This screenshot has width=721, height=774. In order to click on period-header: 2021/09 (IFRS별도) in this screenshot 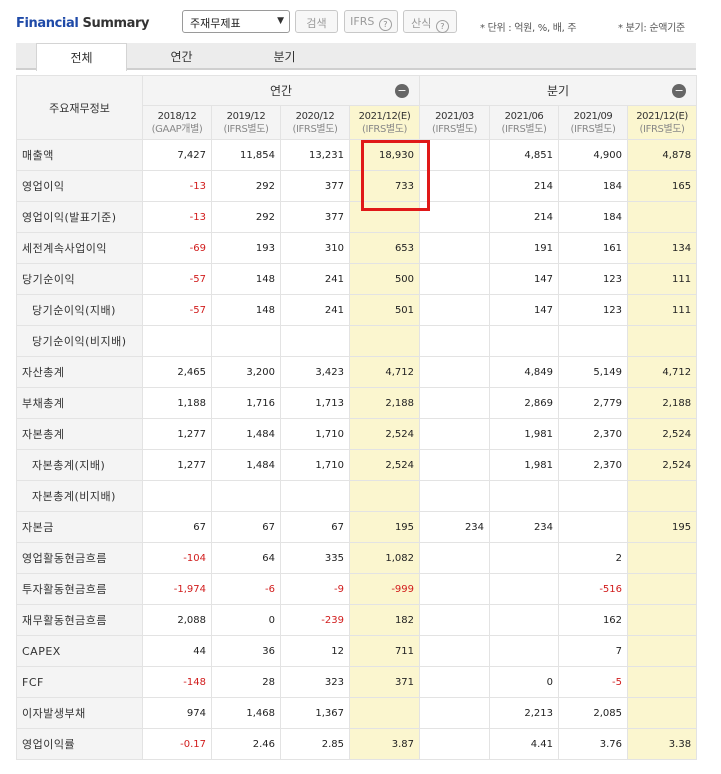, I will do `click(593, 122)`.